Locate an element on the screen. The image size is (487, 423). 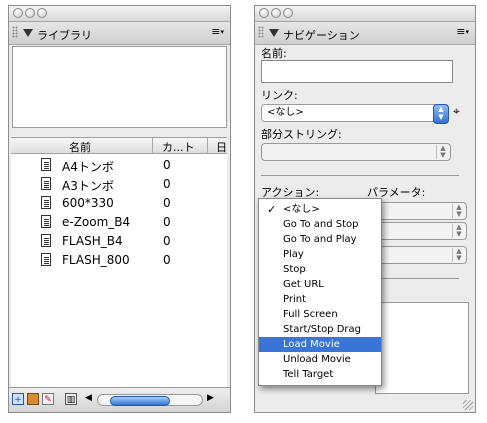
menu-item-label: Go To and Play is located at coordinates (320, 239).